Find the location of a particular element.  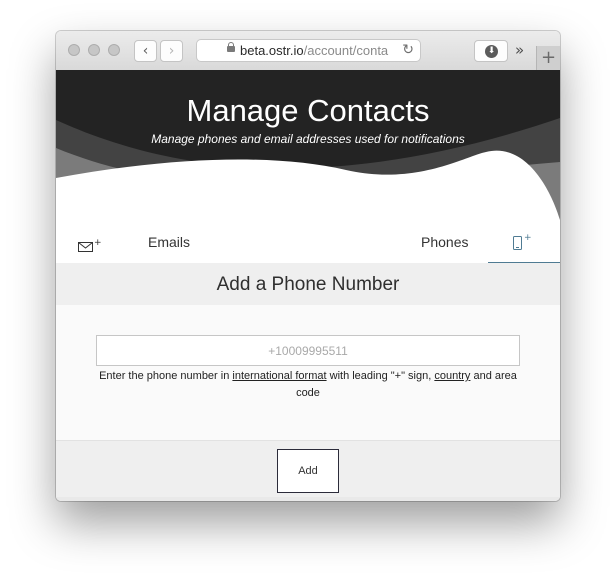

reload-icon: ↻ is located at coordinates (408, 50).